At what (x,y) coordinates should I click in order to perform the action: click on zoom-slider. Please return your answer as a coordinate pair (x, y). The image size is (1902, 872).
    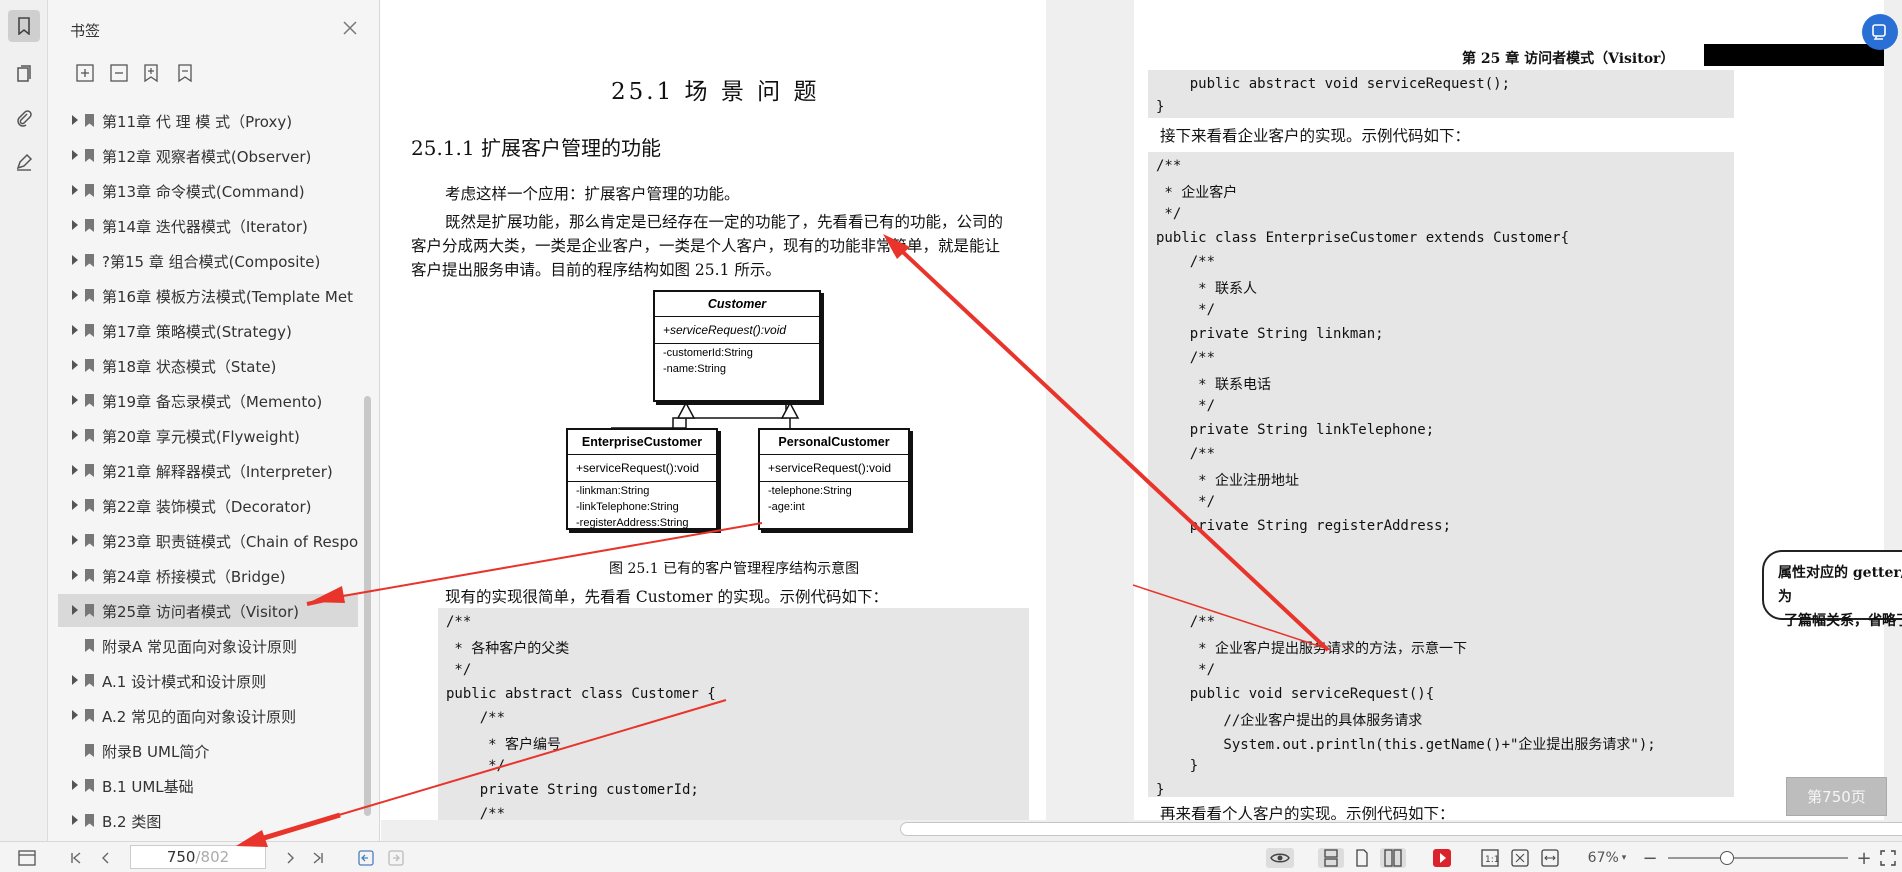
    Looking at the image, I should click on (1758, 858).